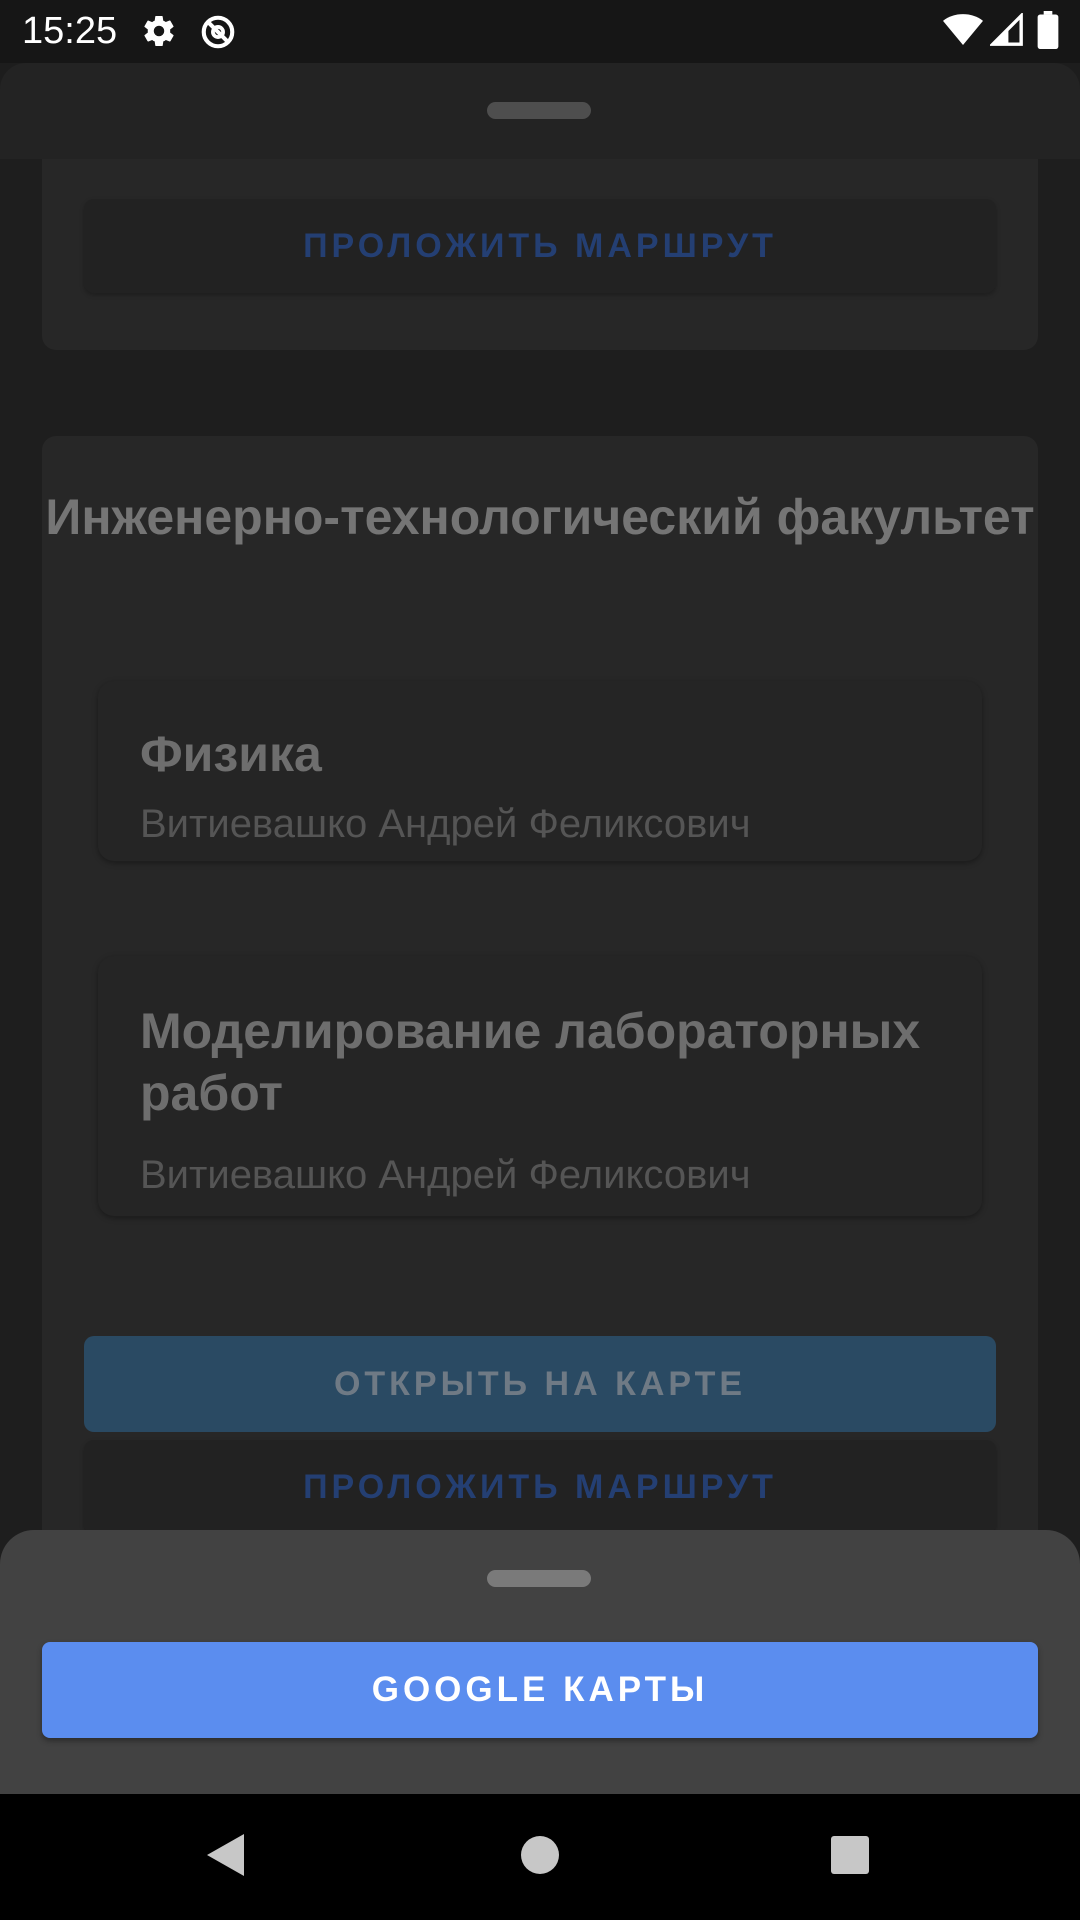  I want to click on wifi-icon, so click(963, 32).